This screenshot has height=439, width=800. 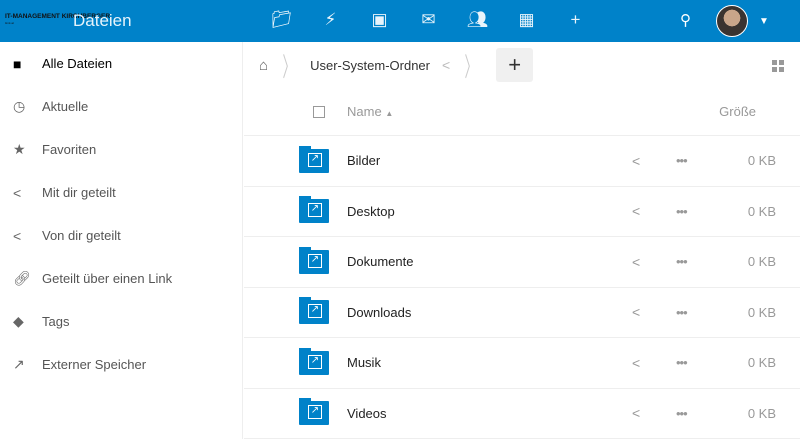 I want to click on name-header-label: Name, so click(x=364, y=111).